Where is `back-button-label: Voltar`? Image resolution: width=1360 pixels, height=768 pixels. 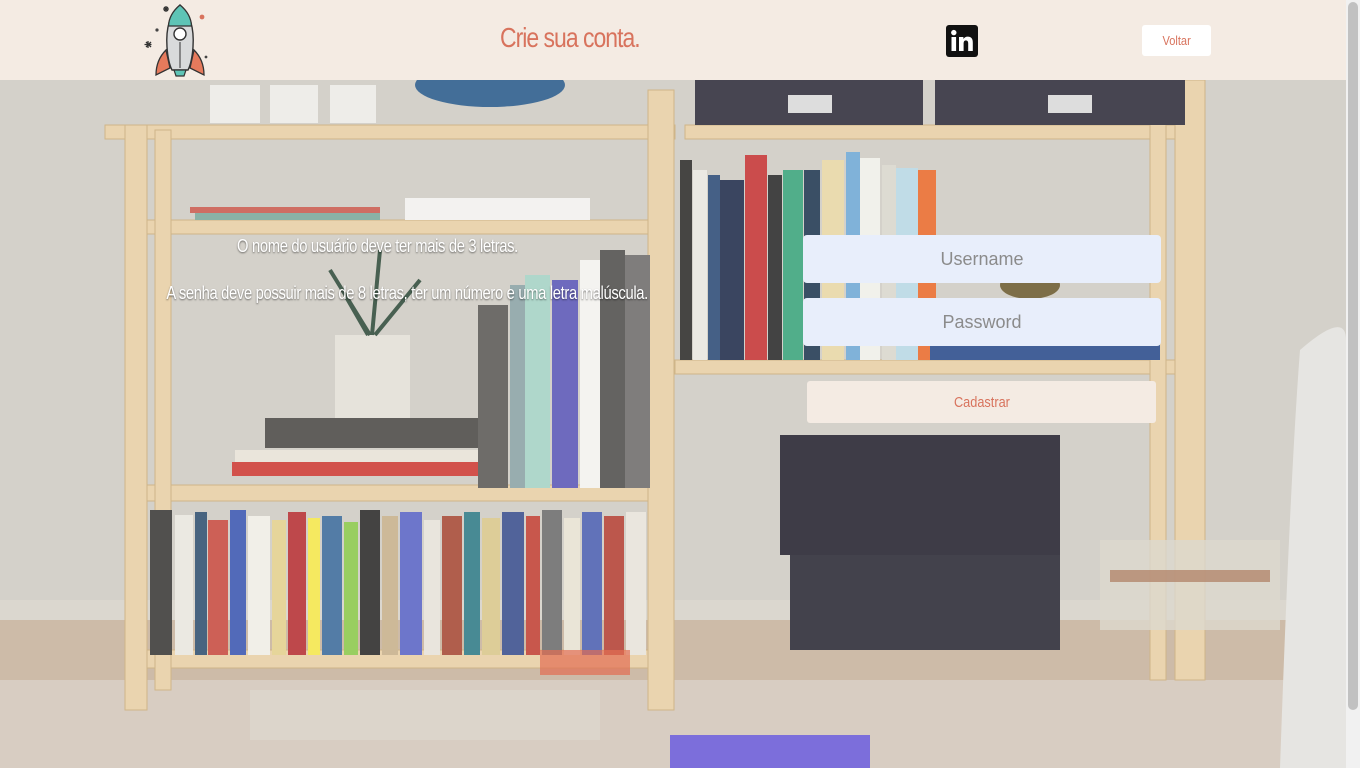
back-button-label: Voltar is located at coordinates (1176, 40).